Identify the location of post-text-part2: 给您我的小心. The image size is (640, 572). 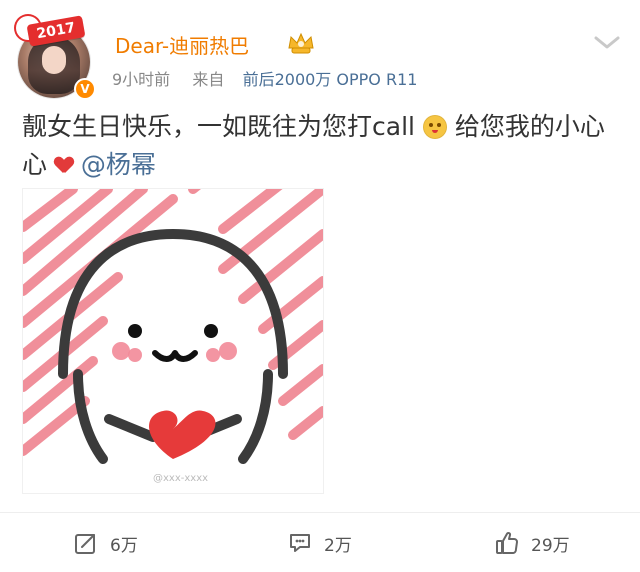
(529, 126).